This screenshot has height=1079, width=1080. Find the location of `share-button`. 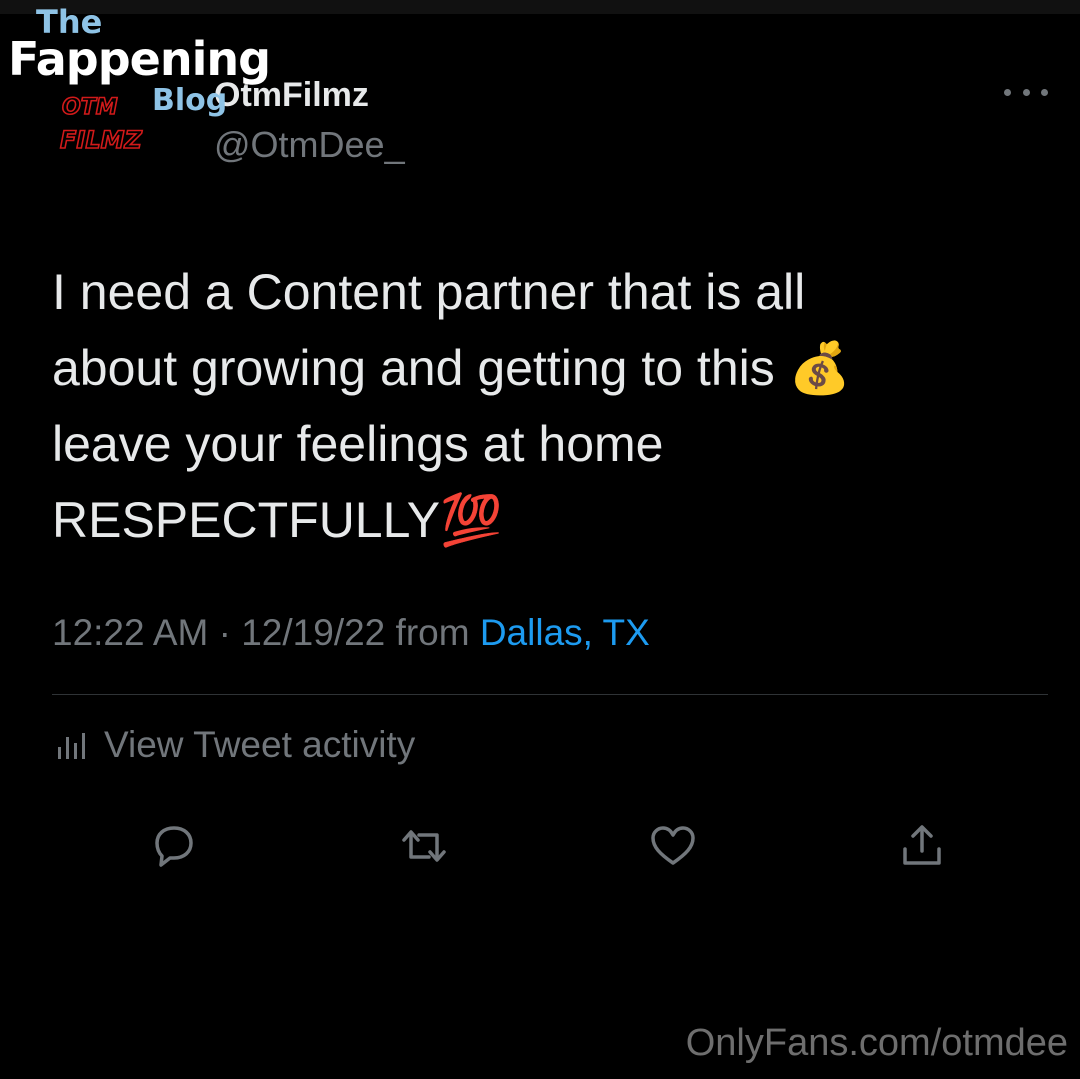

share-button is located at coordinates (922, 846).